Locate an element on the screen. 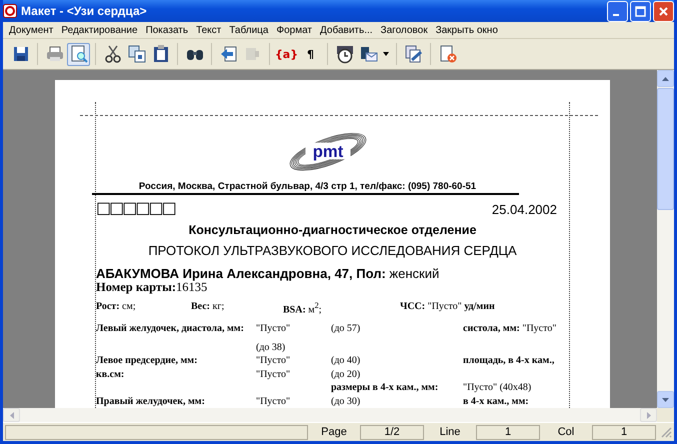  right-arrow-icon is located at coordinates (648, 415).